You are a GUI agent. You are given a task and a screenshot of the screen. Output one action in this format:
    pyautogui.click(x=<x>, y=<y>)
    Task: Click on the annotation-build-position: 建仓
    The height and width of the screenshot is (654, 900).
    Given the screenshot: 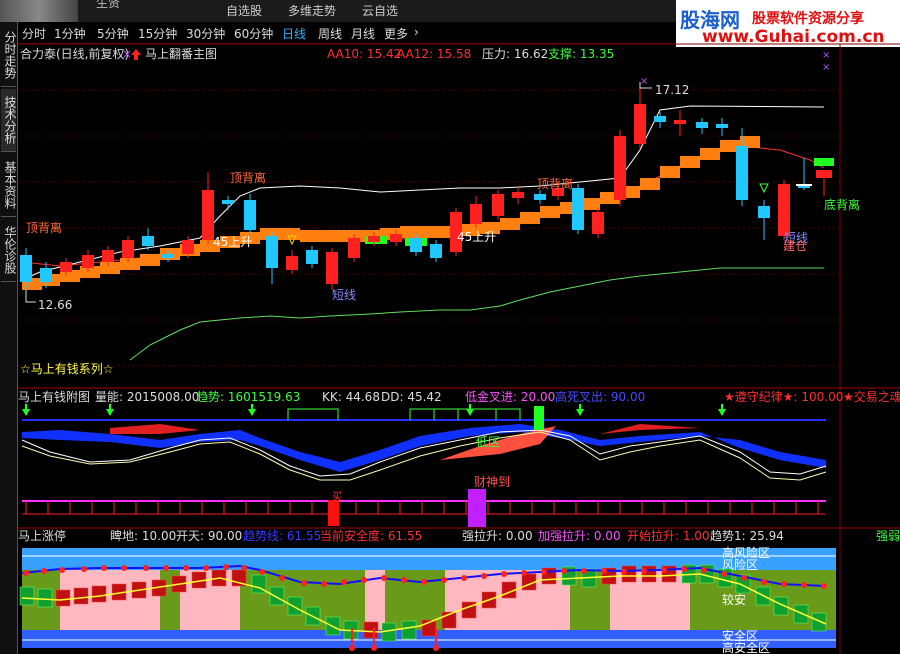 What is the action you would take?
    pyautogui.click(x=795, y=246)
    